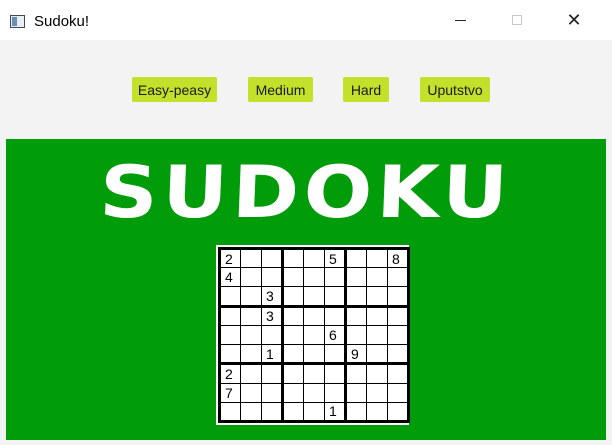  I want to click on minimize-button, so click(460, 20).